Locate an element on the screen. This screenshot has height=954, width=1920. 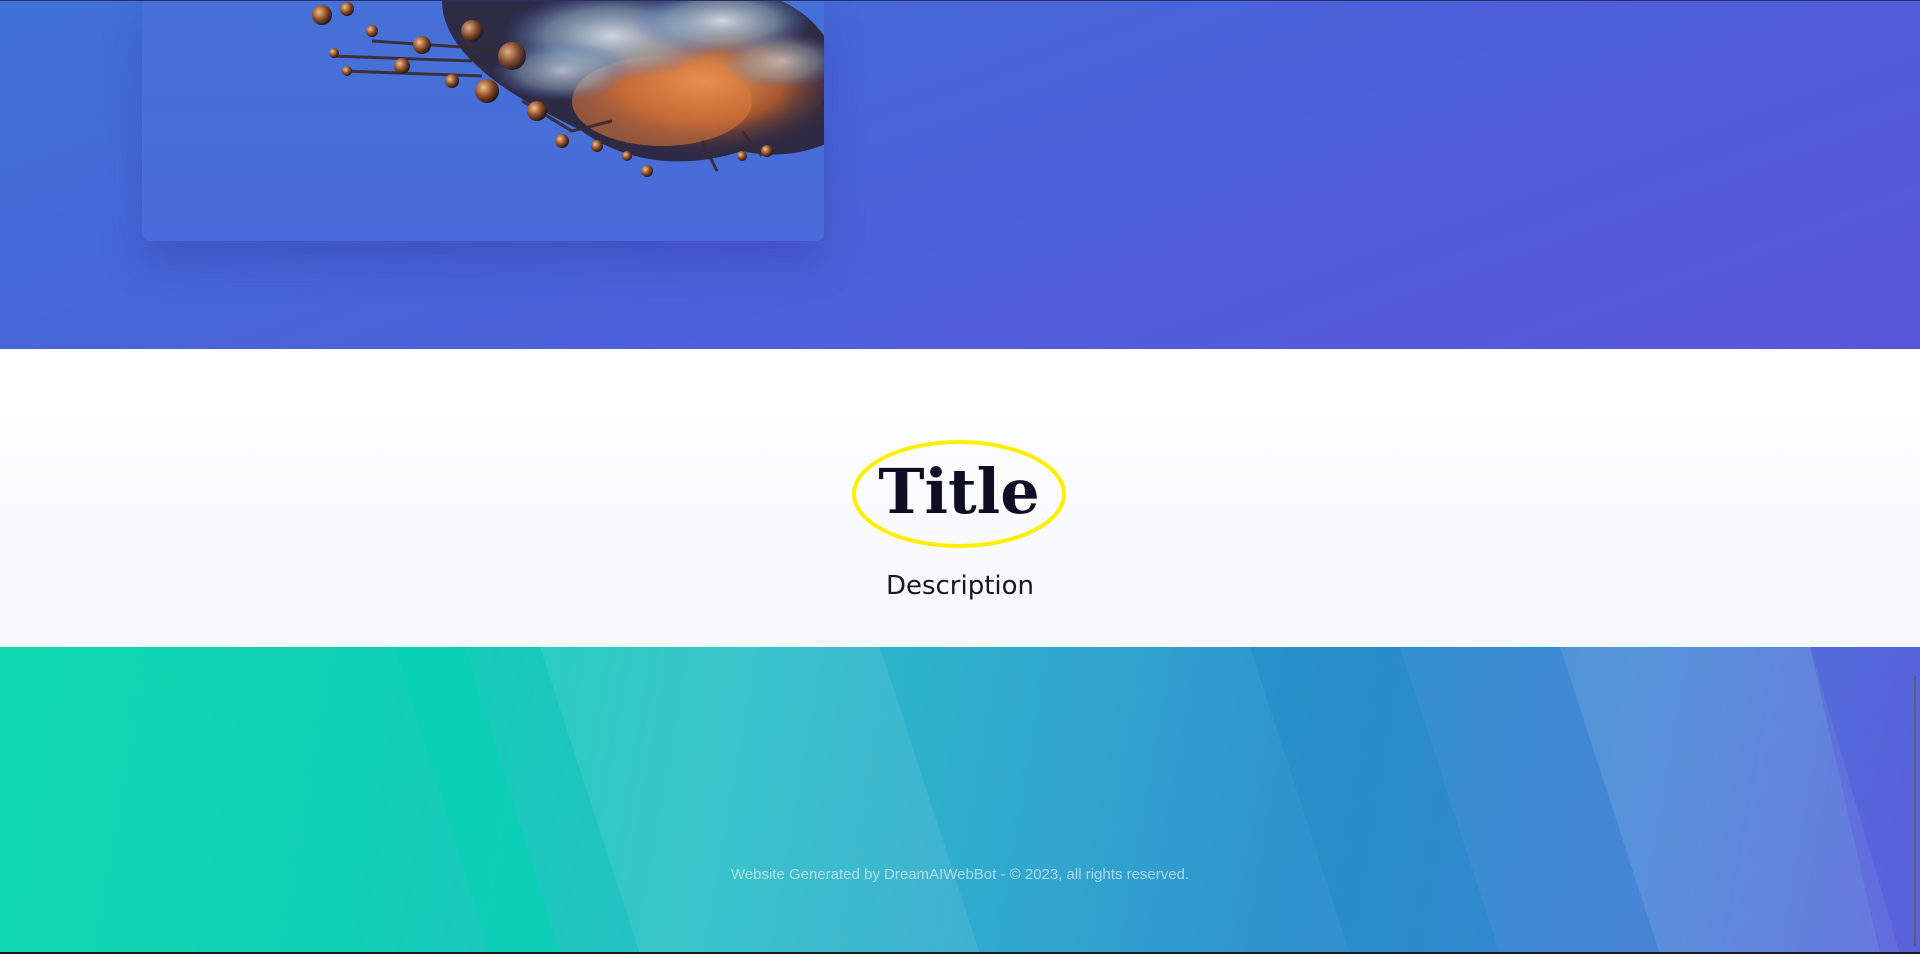
hero-image-card is located at coordinates (483, 121).